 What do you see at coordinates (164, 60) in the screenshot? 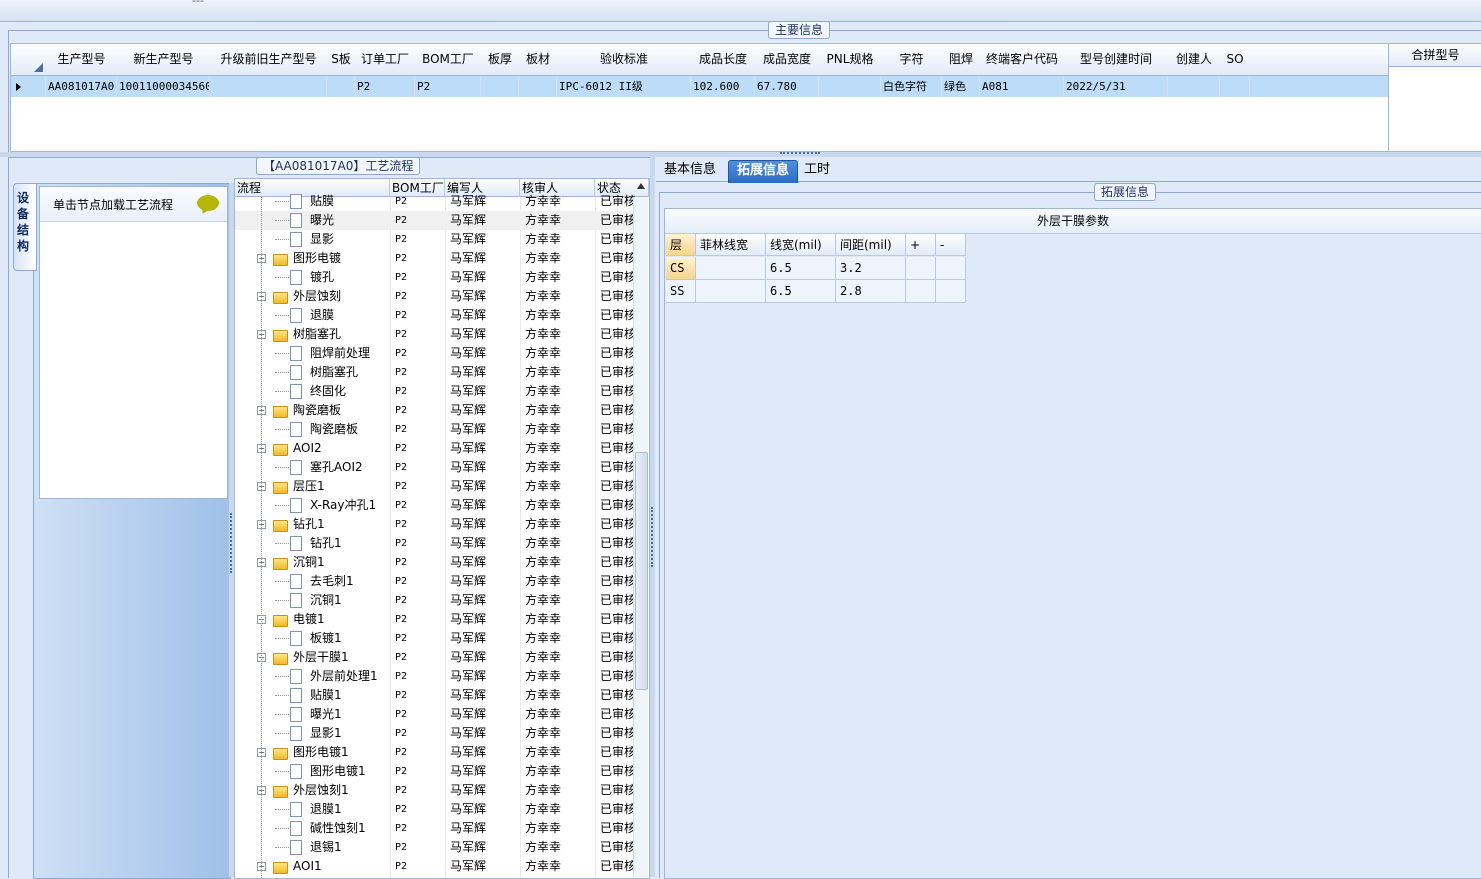
I see `col-header-1: 新生产型号` at bounding box center [164, 60].